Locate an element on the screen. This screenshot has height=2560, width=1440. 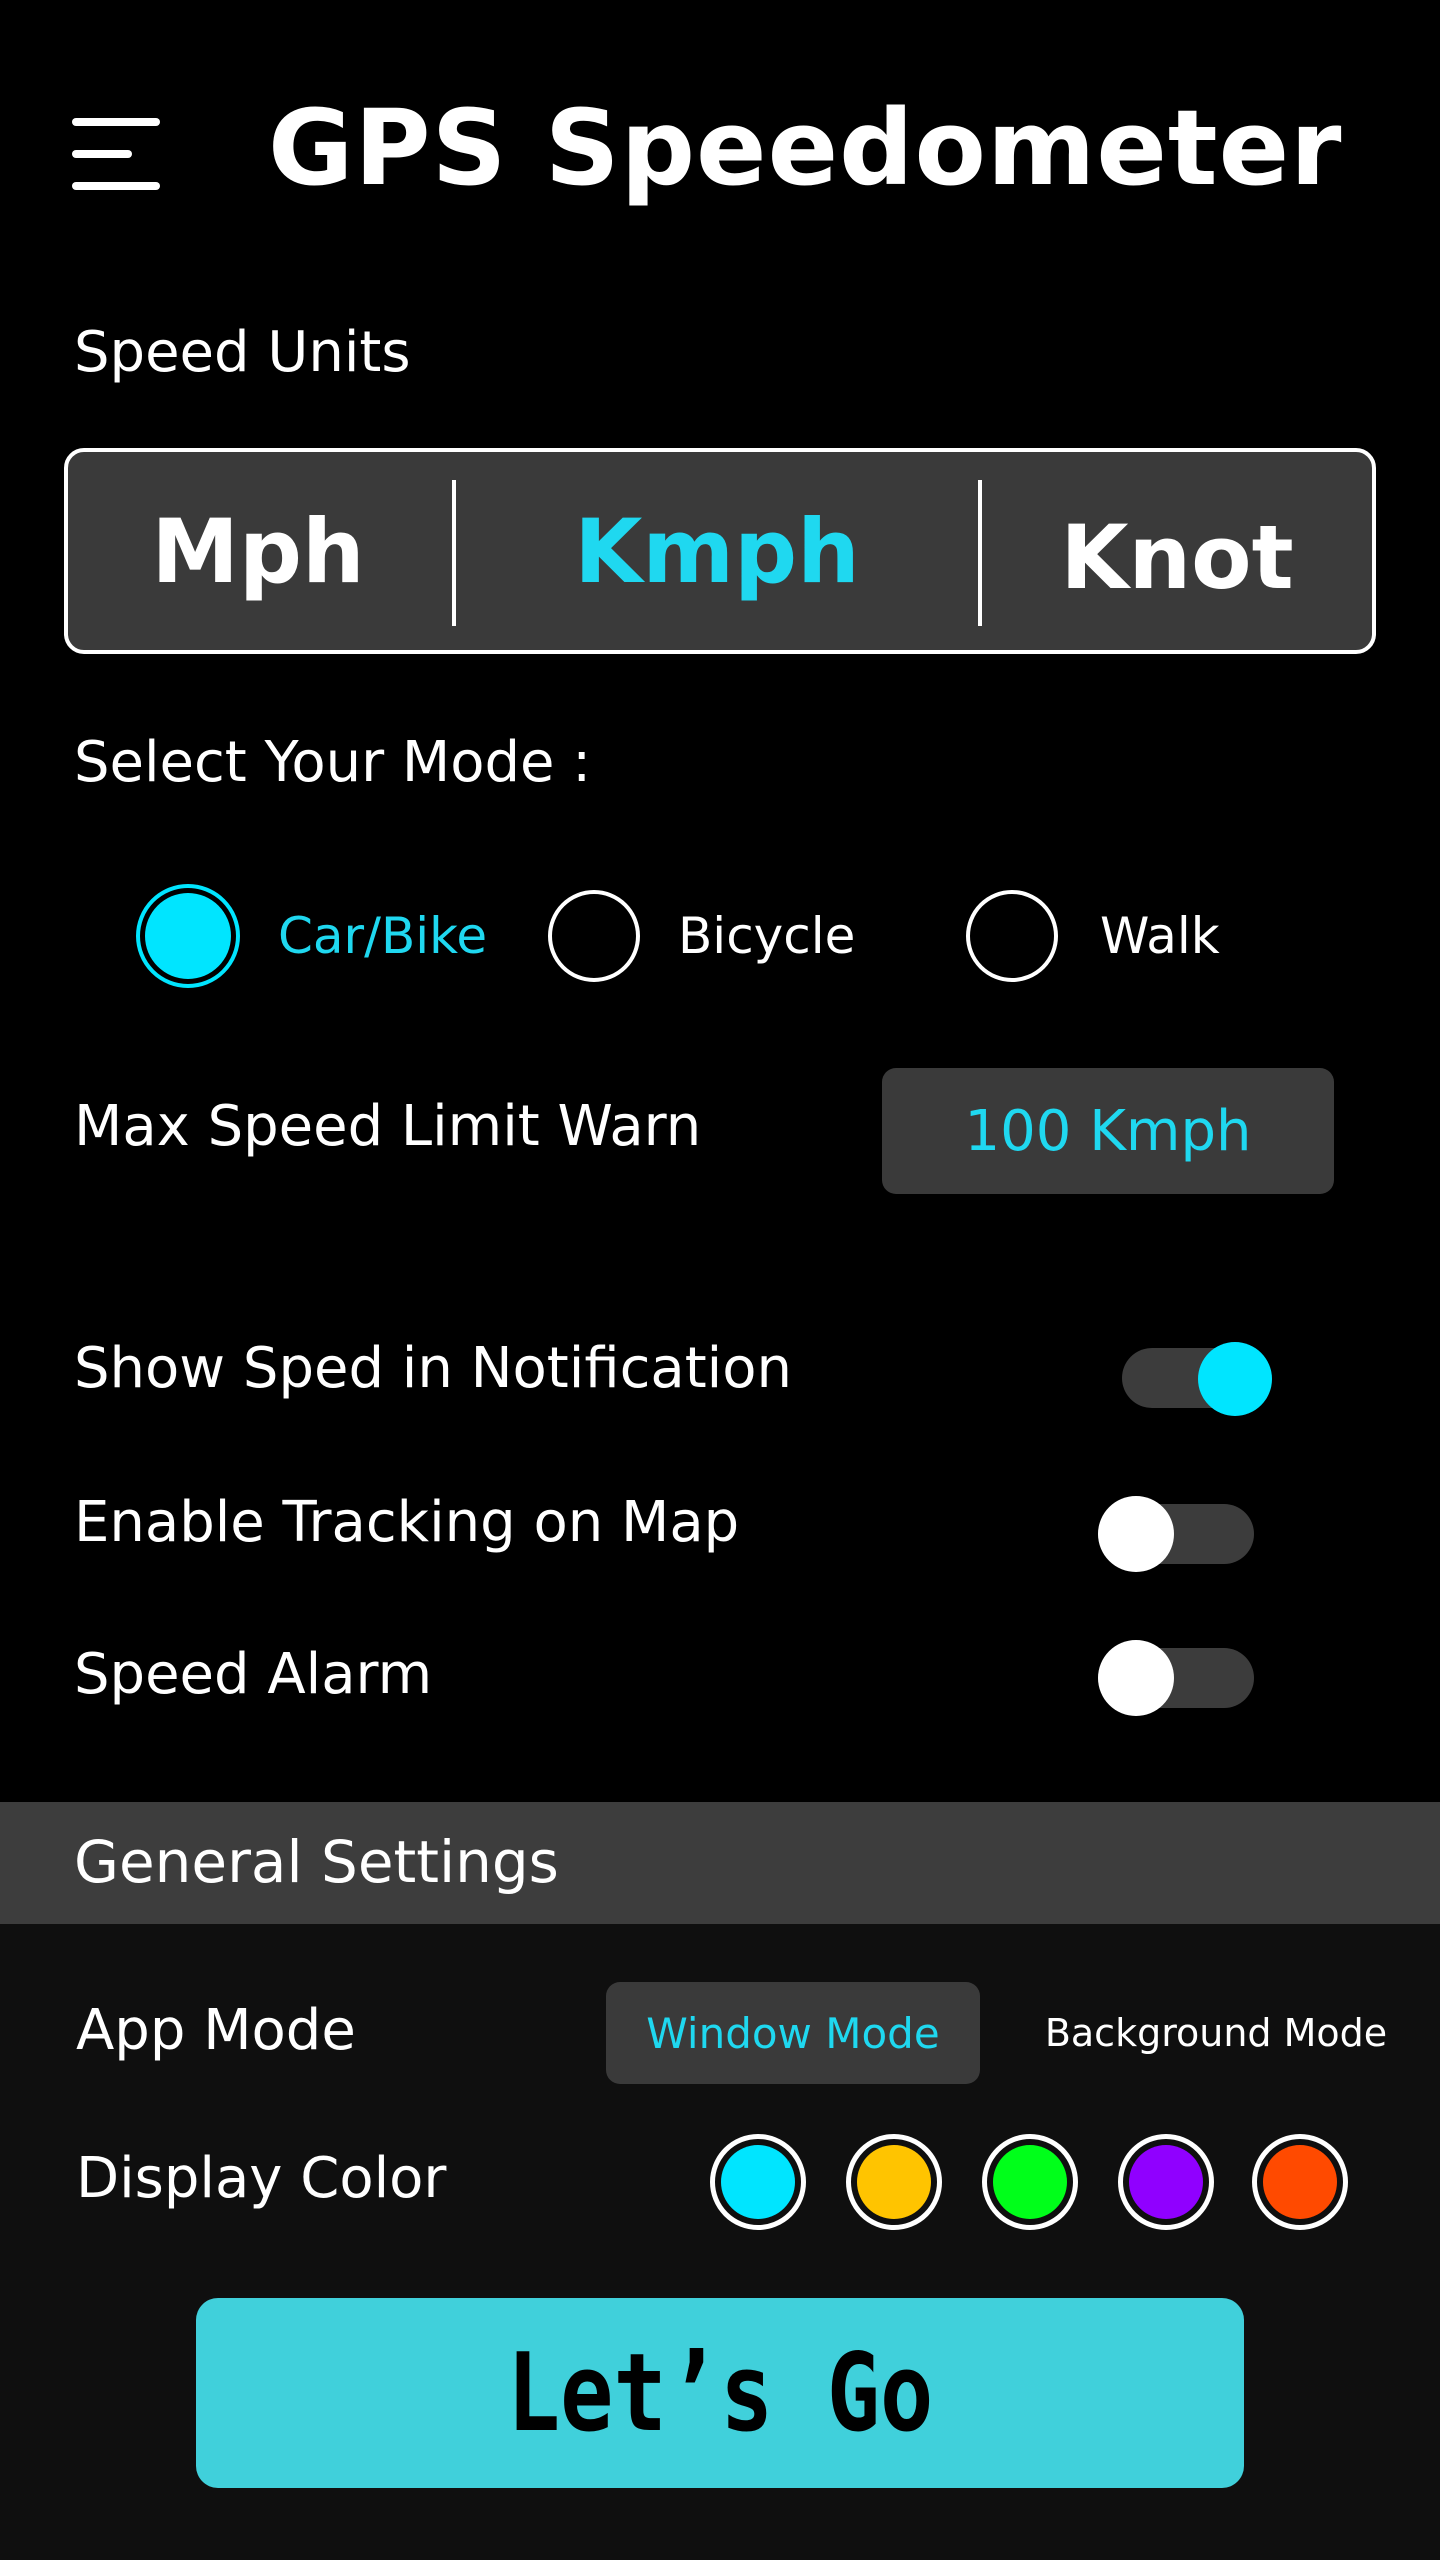
app-title: GPS Speedometer is located at coordinates (805, 148).